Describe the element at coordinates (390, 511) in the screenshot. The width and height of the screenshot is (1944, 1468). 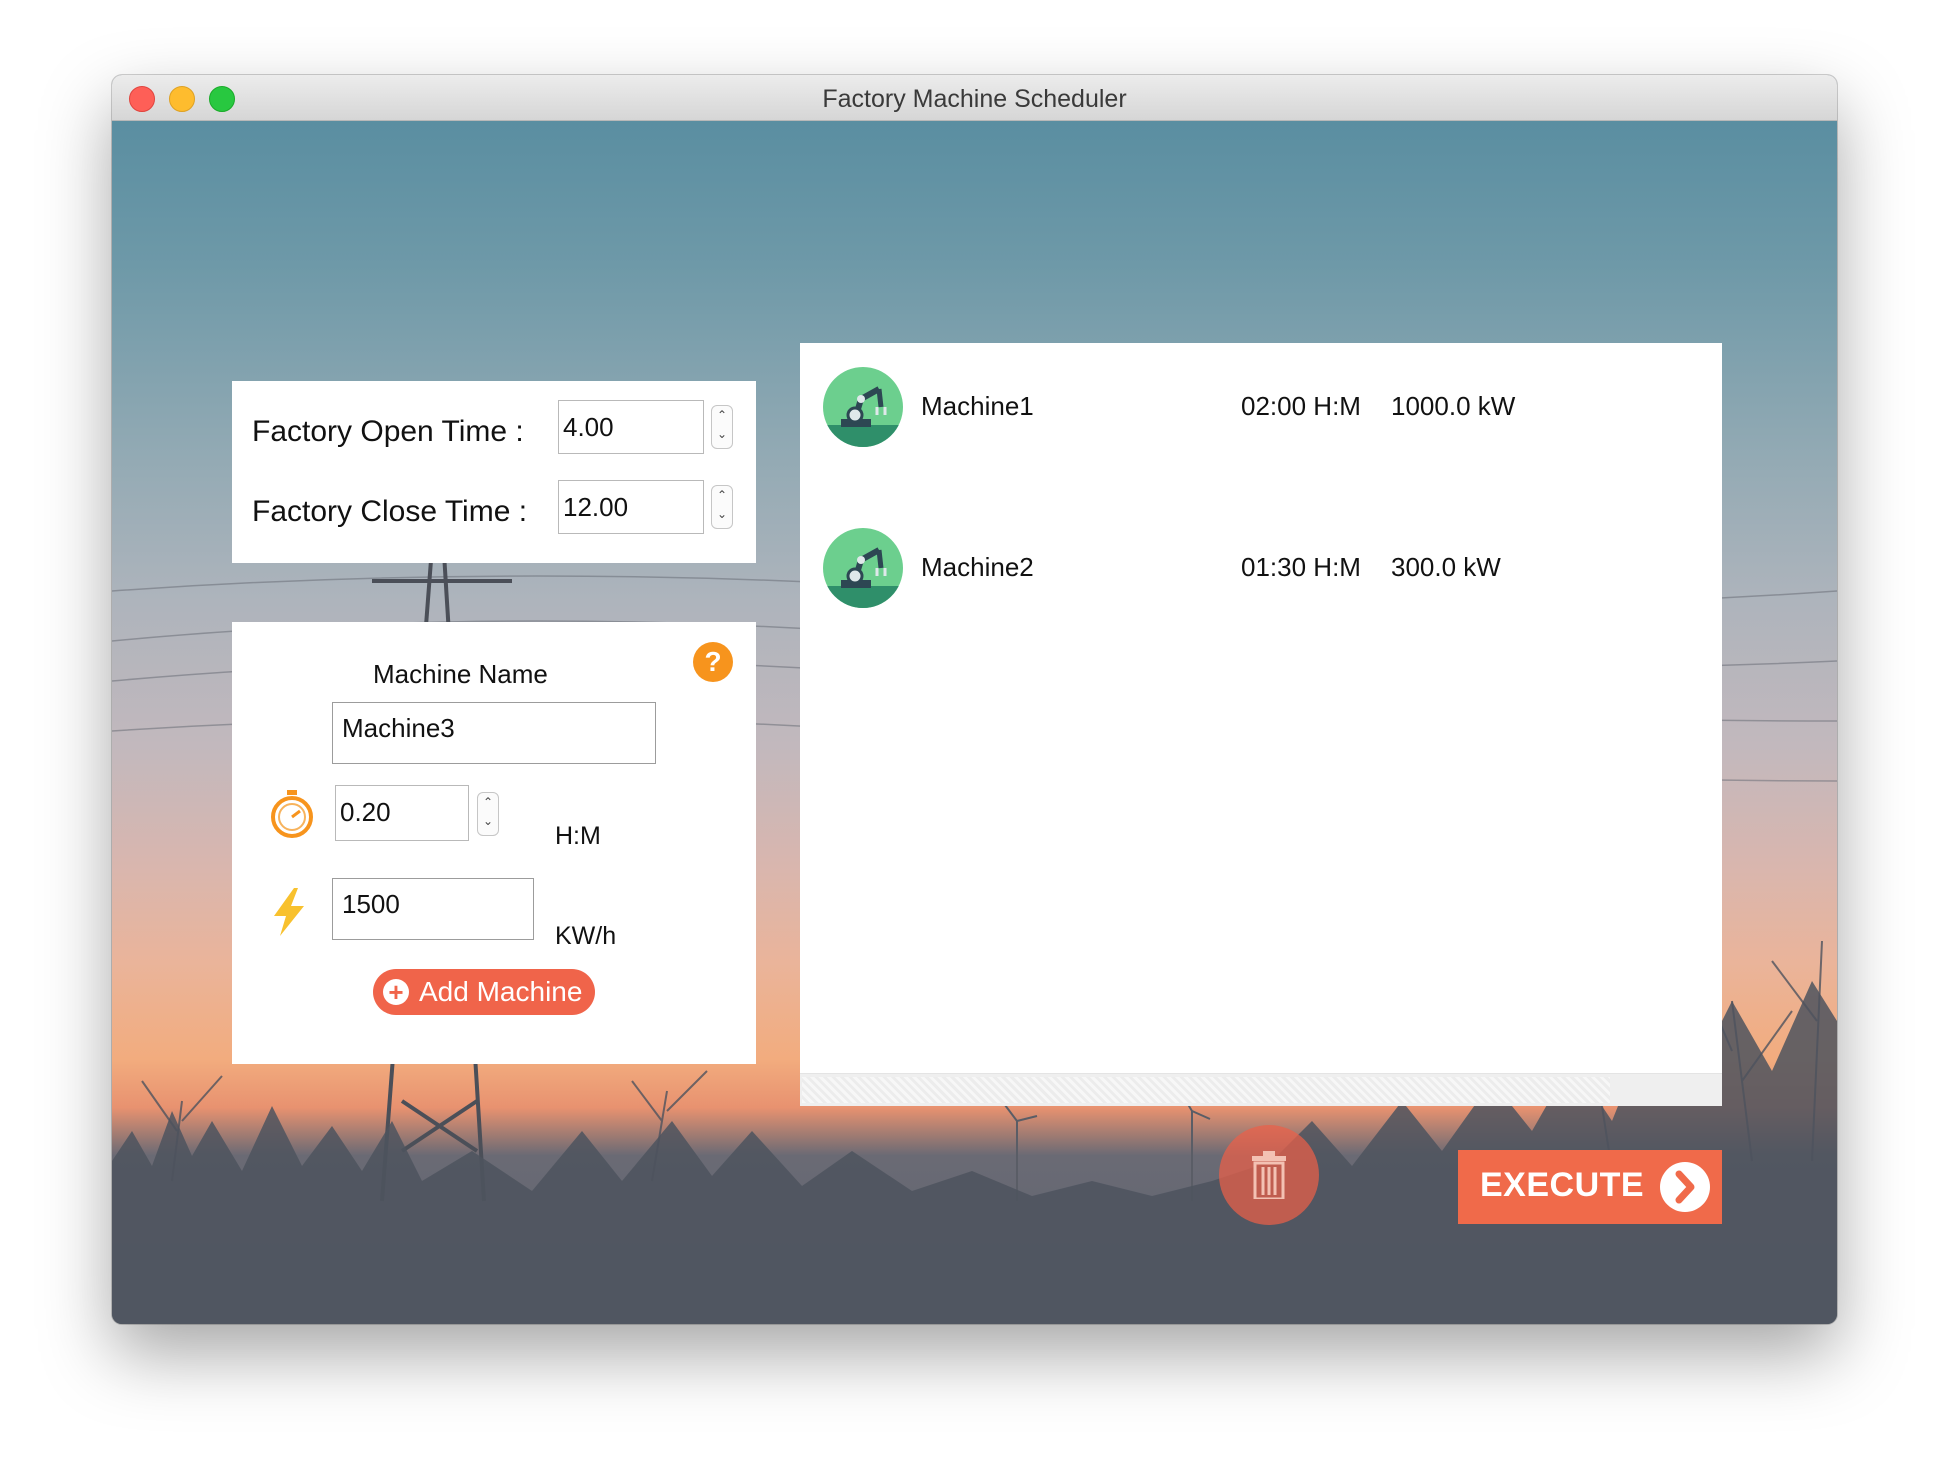
I see `close-time-label: Factory Close Time :` at that location.